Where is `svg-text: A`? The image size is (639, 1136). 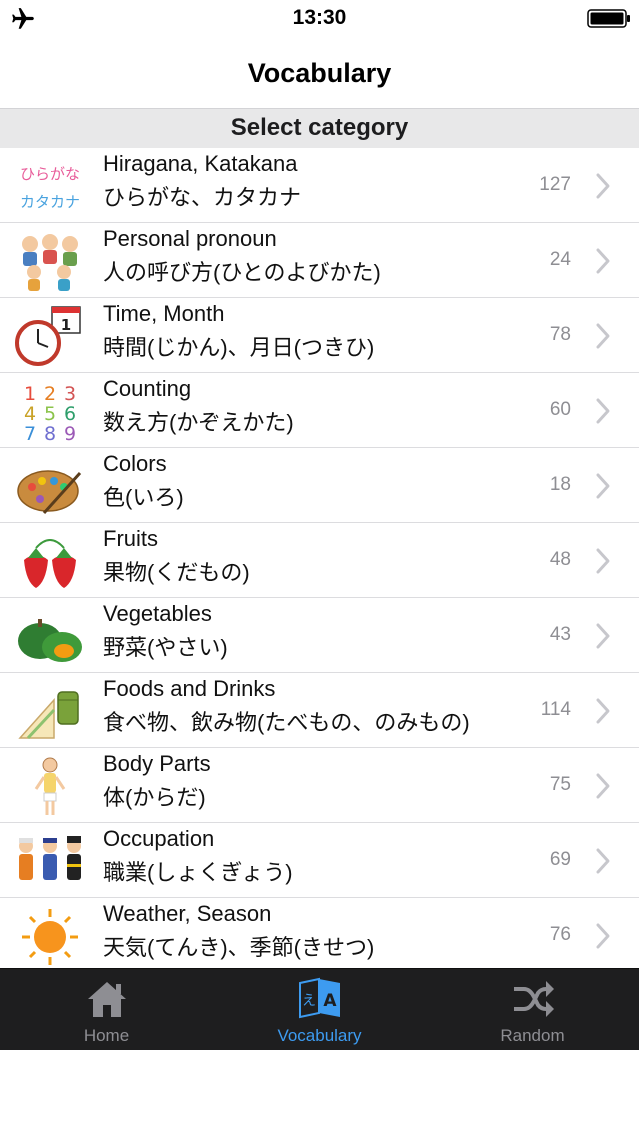
svg-text: A is located at coordinates (330, 1001).